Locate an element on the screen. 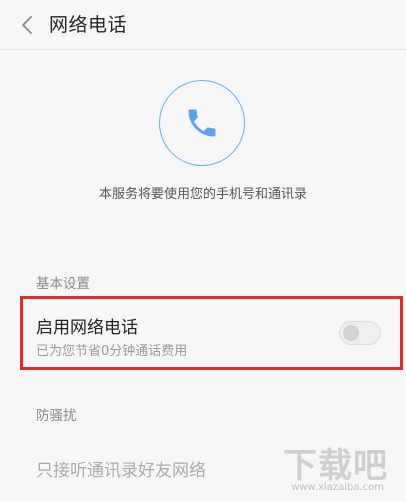 This screenshot has width=406, height=502. enable-network-call-toggle is located at coordinates (360, 333).